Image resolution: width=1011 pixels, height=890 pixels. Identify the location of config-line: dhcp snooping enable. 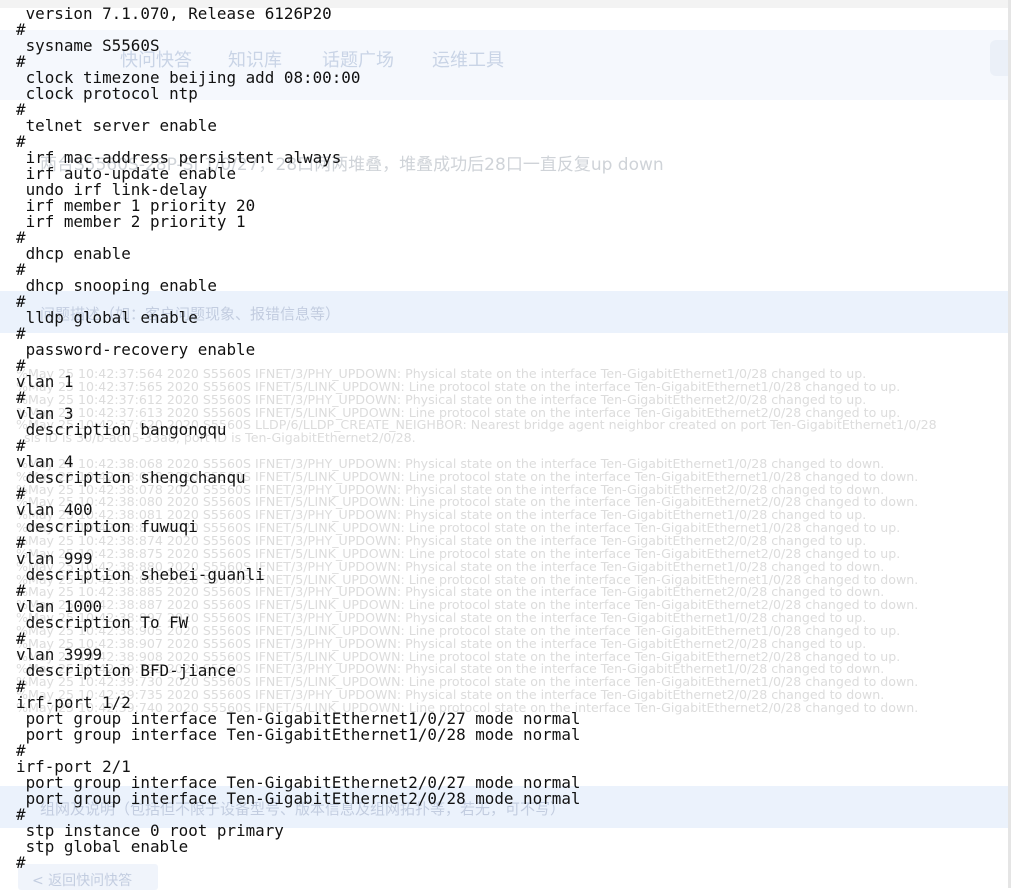
(116, 286).